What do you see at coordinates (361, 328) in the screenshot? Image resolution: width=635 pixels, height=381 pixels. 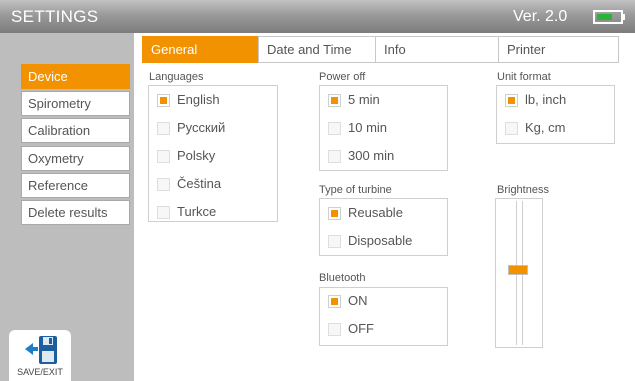 I see `option-label: OFF` at bounding box center [361, 328].